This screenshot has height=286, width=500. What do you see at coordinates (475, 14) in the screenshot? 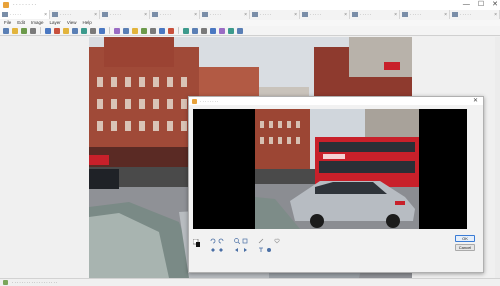
I see `tab-9: · · · · · ×` at bounding box center [475, 14].